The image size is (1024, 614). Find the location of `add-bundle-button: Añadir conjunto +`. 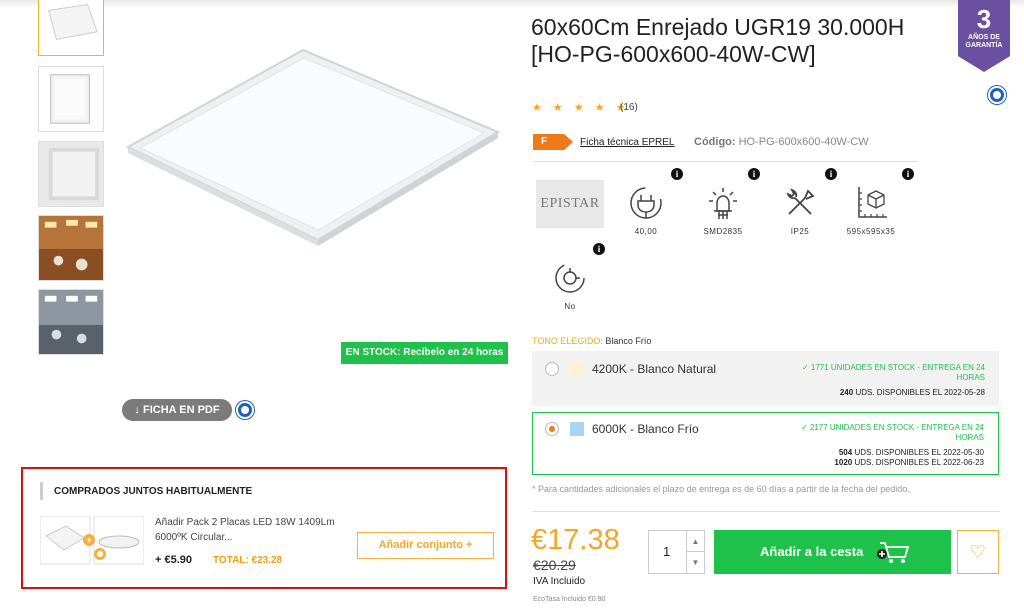

add-bundle-button: Añadir conjunto + is located at coordinates (425, 545).